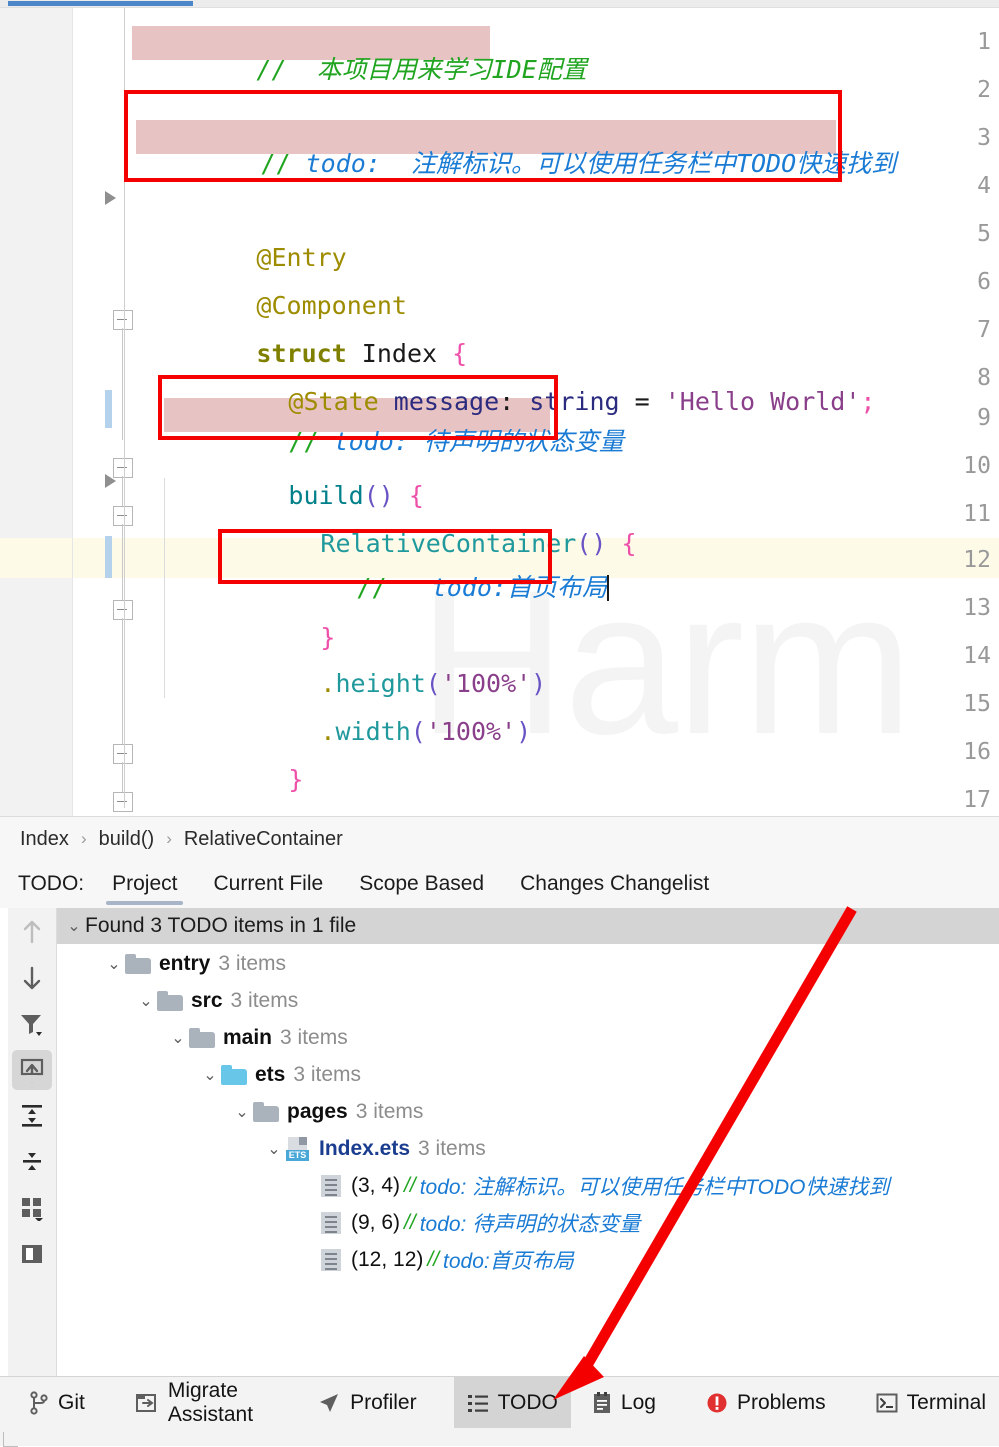  Describe the element at coordinates (385, 556) in the screenshot. I see `todo-line-12-highlight-box` at that location.